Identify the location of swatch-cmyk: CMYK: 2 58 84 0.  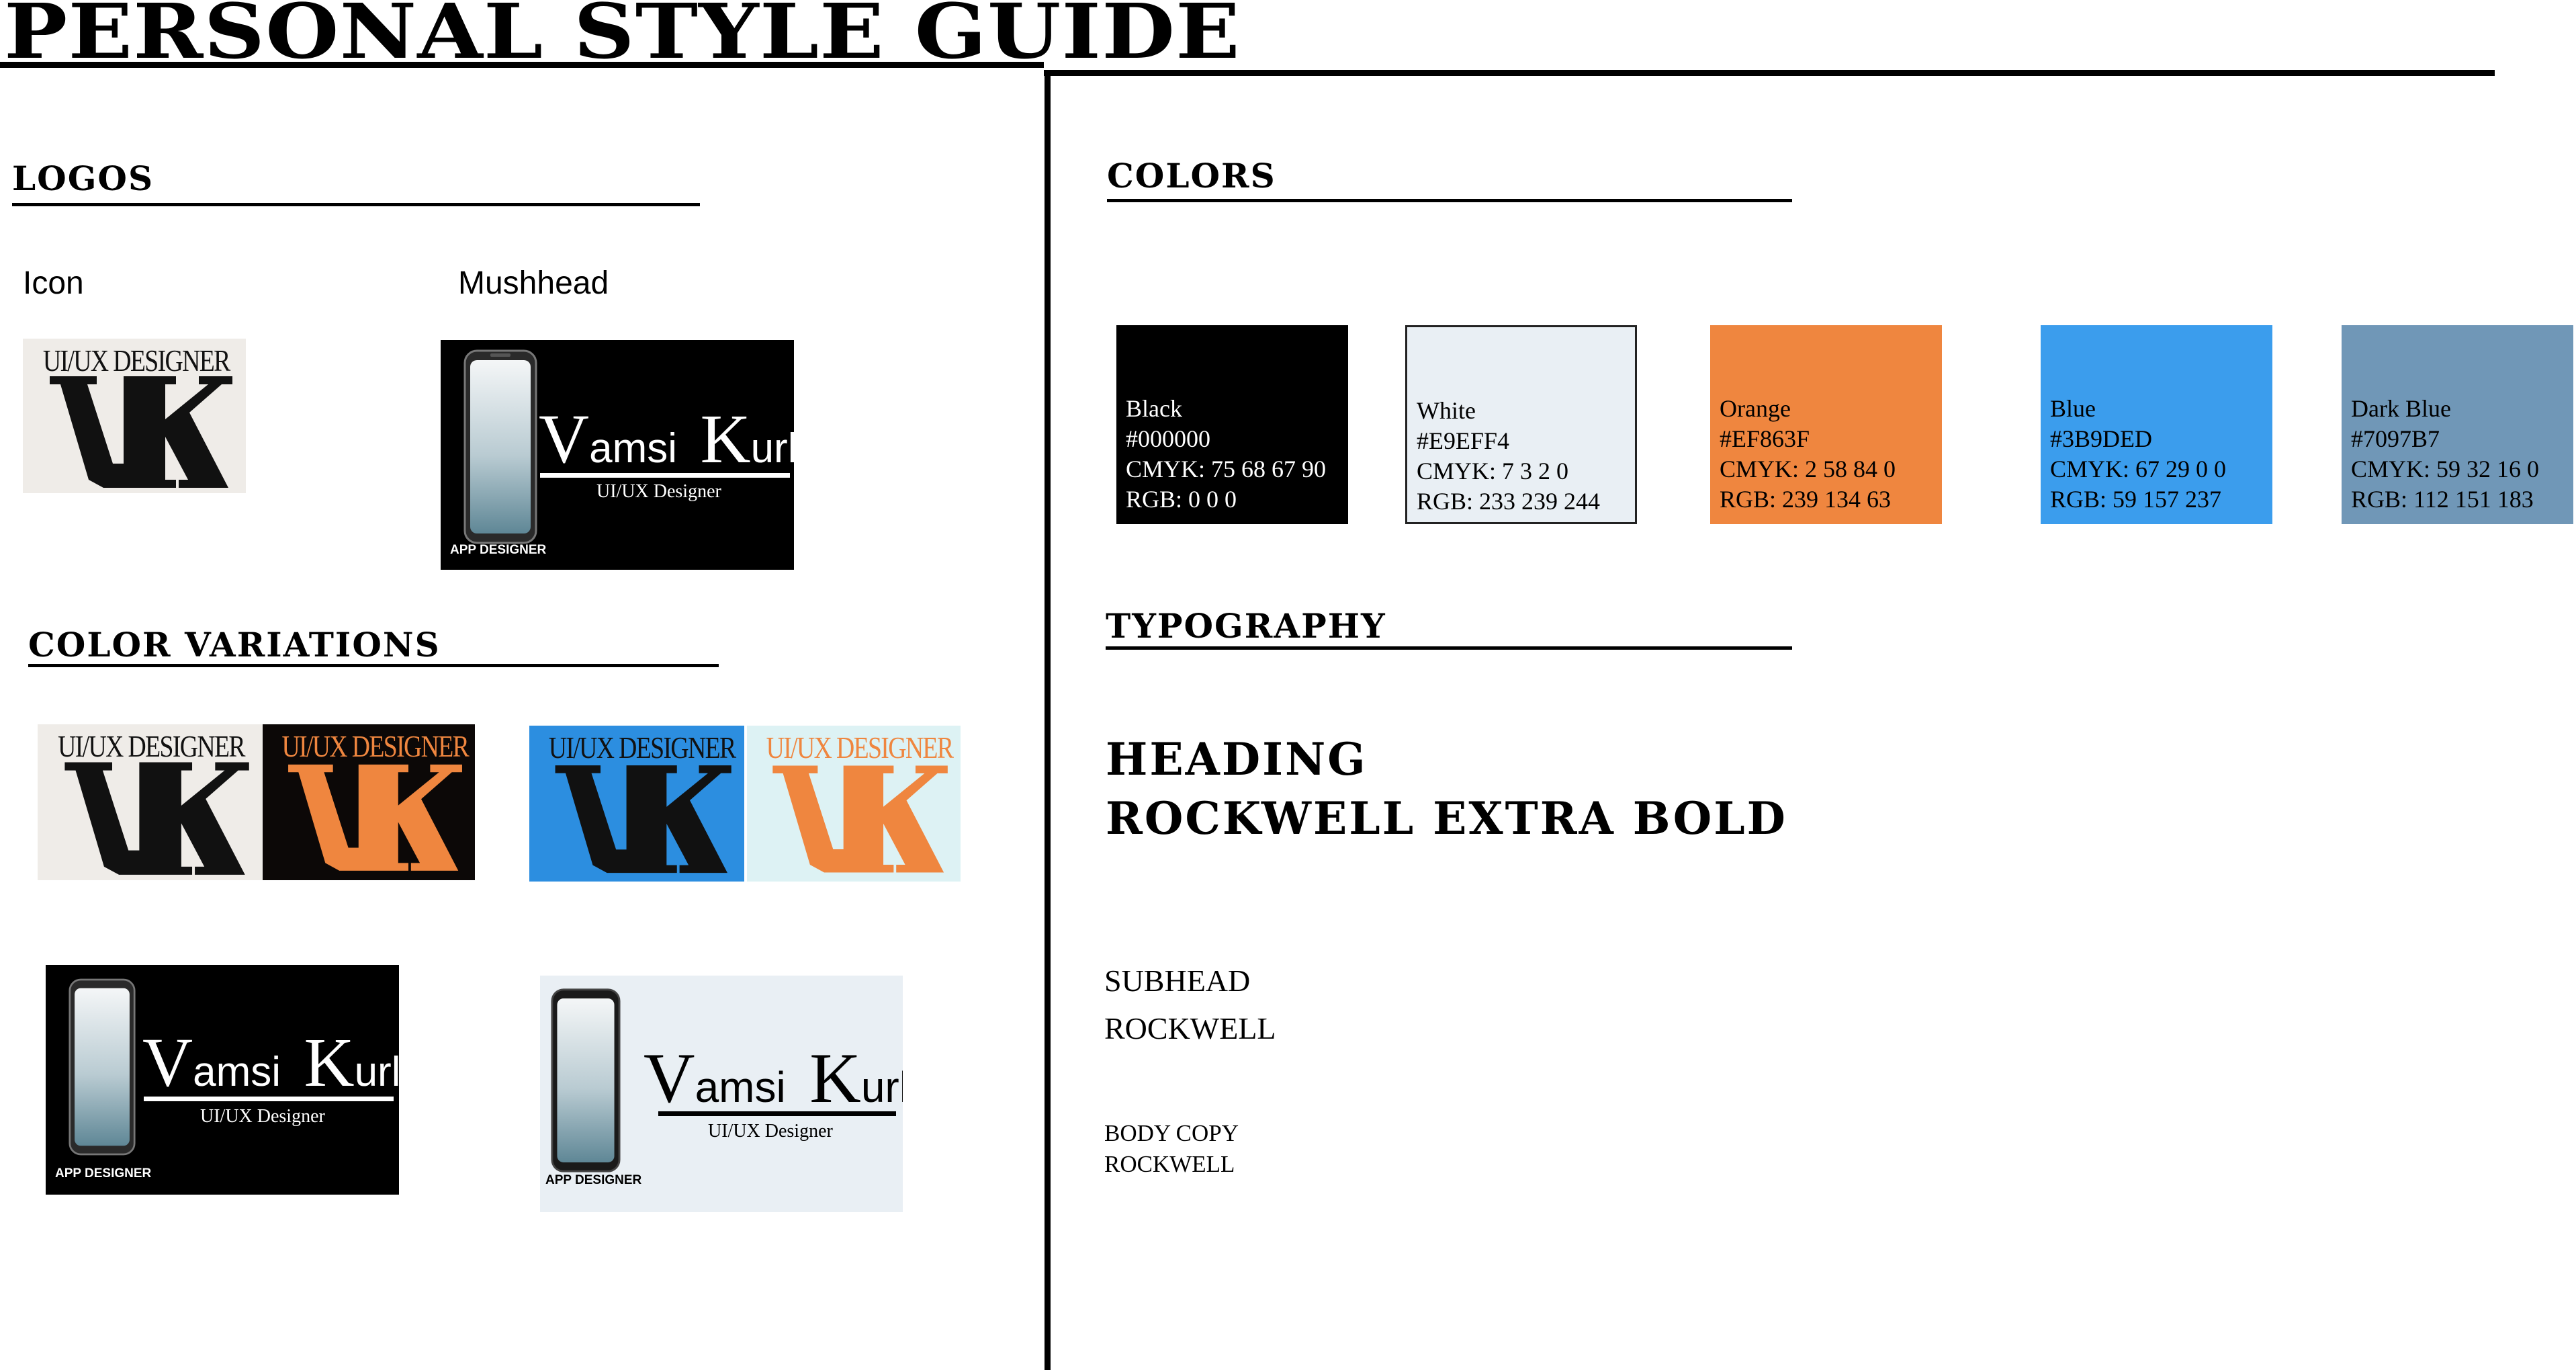
(1808, 469).